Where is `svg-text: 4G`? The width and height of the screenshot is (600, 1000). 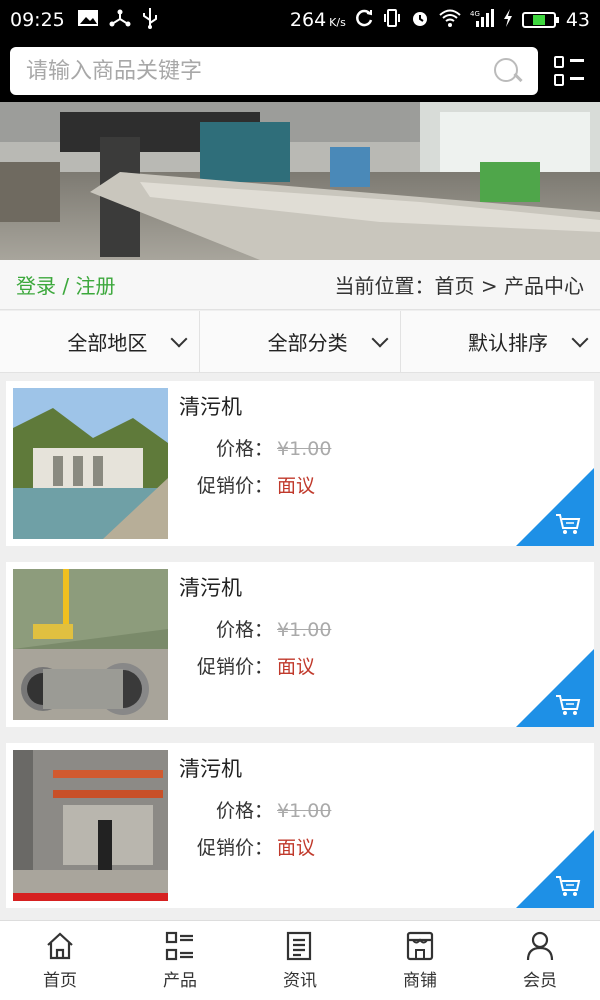 svg-text: 4G is located at coordinates (475, 14).